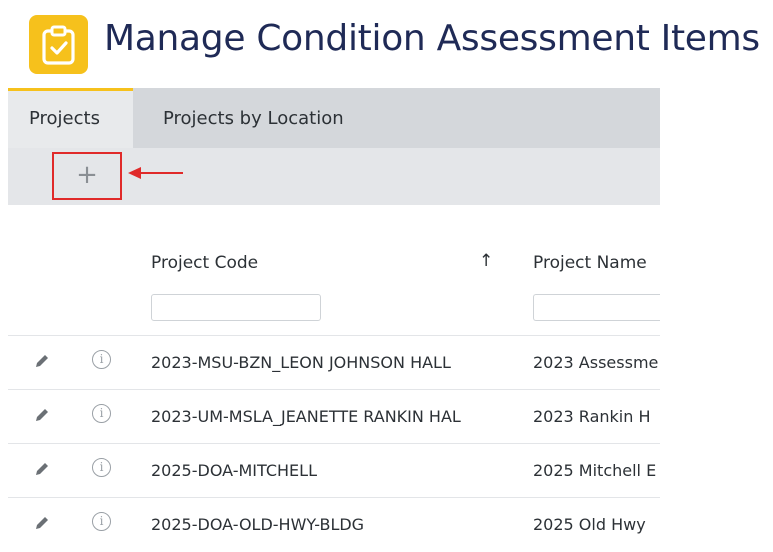 This screenshot has width=773, height=552. What do you see at coordinates (432, 38) in the screenshot?
I see `page-title: Manage Condition Assessment Items` at bounding box center [432, 38].